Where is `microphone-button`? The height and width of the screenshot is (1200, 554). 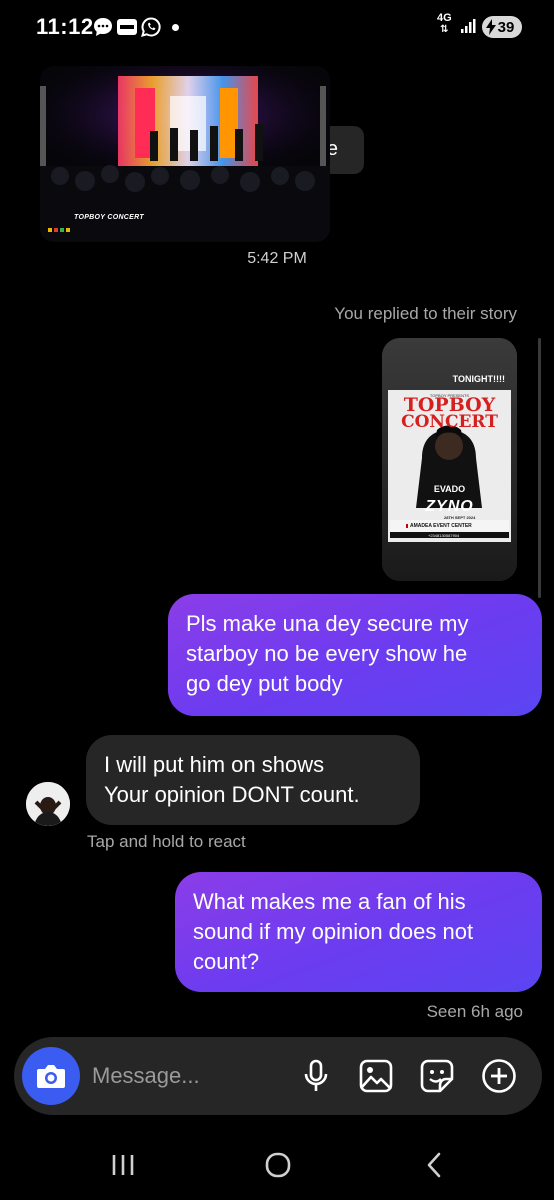 microphone-button is located at coordinates (316, 1076).